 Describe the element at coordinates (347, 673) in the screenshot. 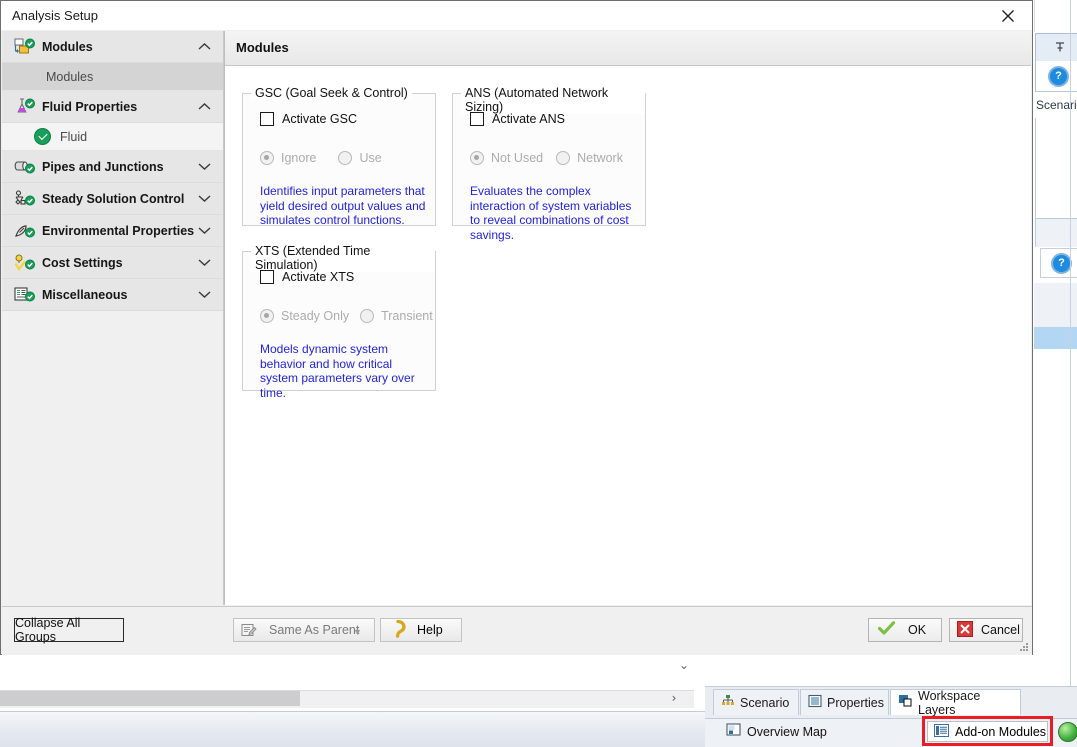

I see `workspace-canvas` at that location.